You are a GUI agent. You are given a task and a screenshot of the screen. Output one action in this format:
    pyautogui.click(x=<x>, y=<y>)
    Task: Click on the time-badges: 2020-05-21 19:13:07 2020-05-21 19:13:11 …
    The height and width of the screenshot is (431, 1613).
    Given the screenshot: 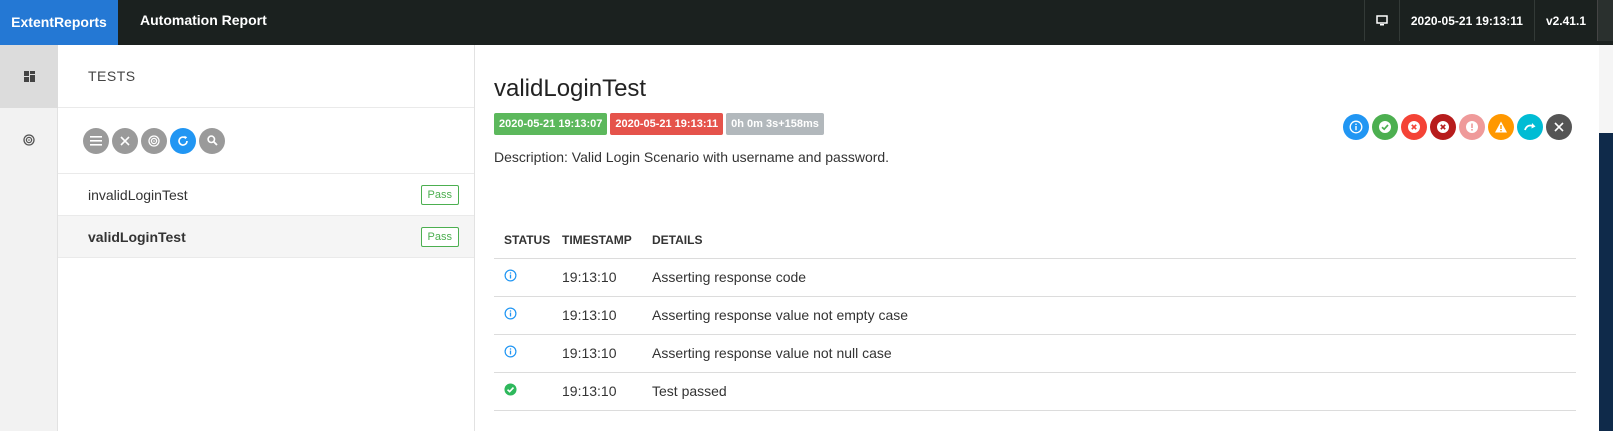 What is the action you would take?
    pyautogui.click(x=659, y=124)
    